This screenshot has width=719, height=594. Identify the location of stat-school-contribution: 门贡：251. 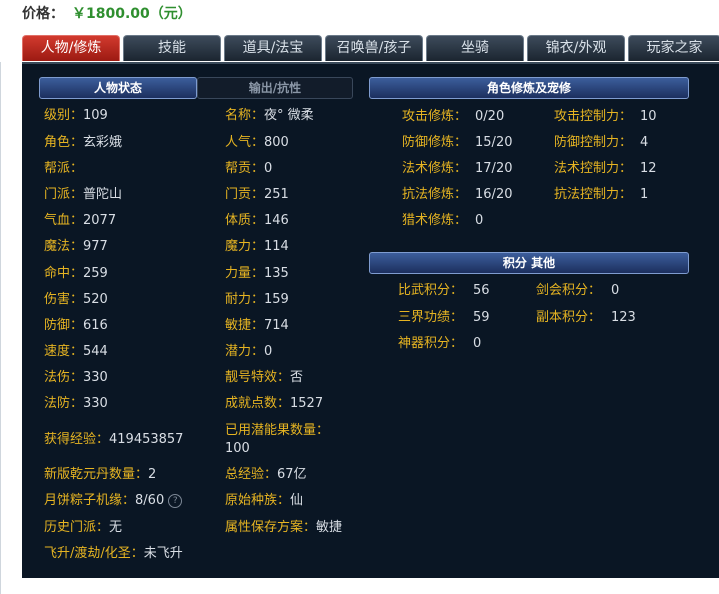
(257, 194).